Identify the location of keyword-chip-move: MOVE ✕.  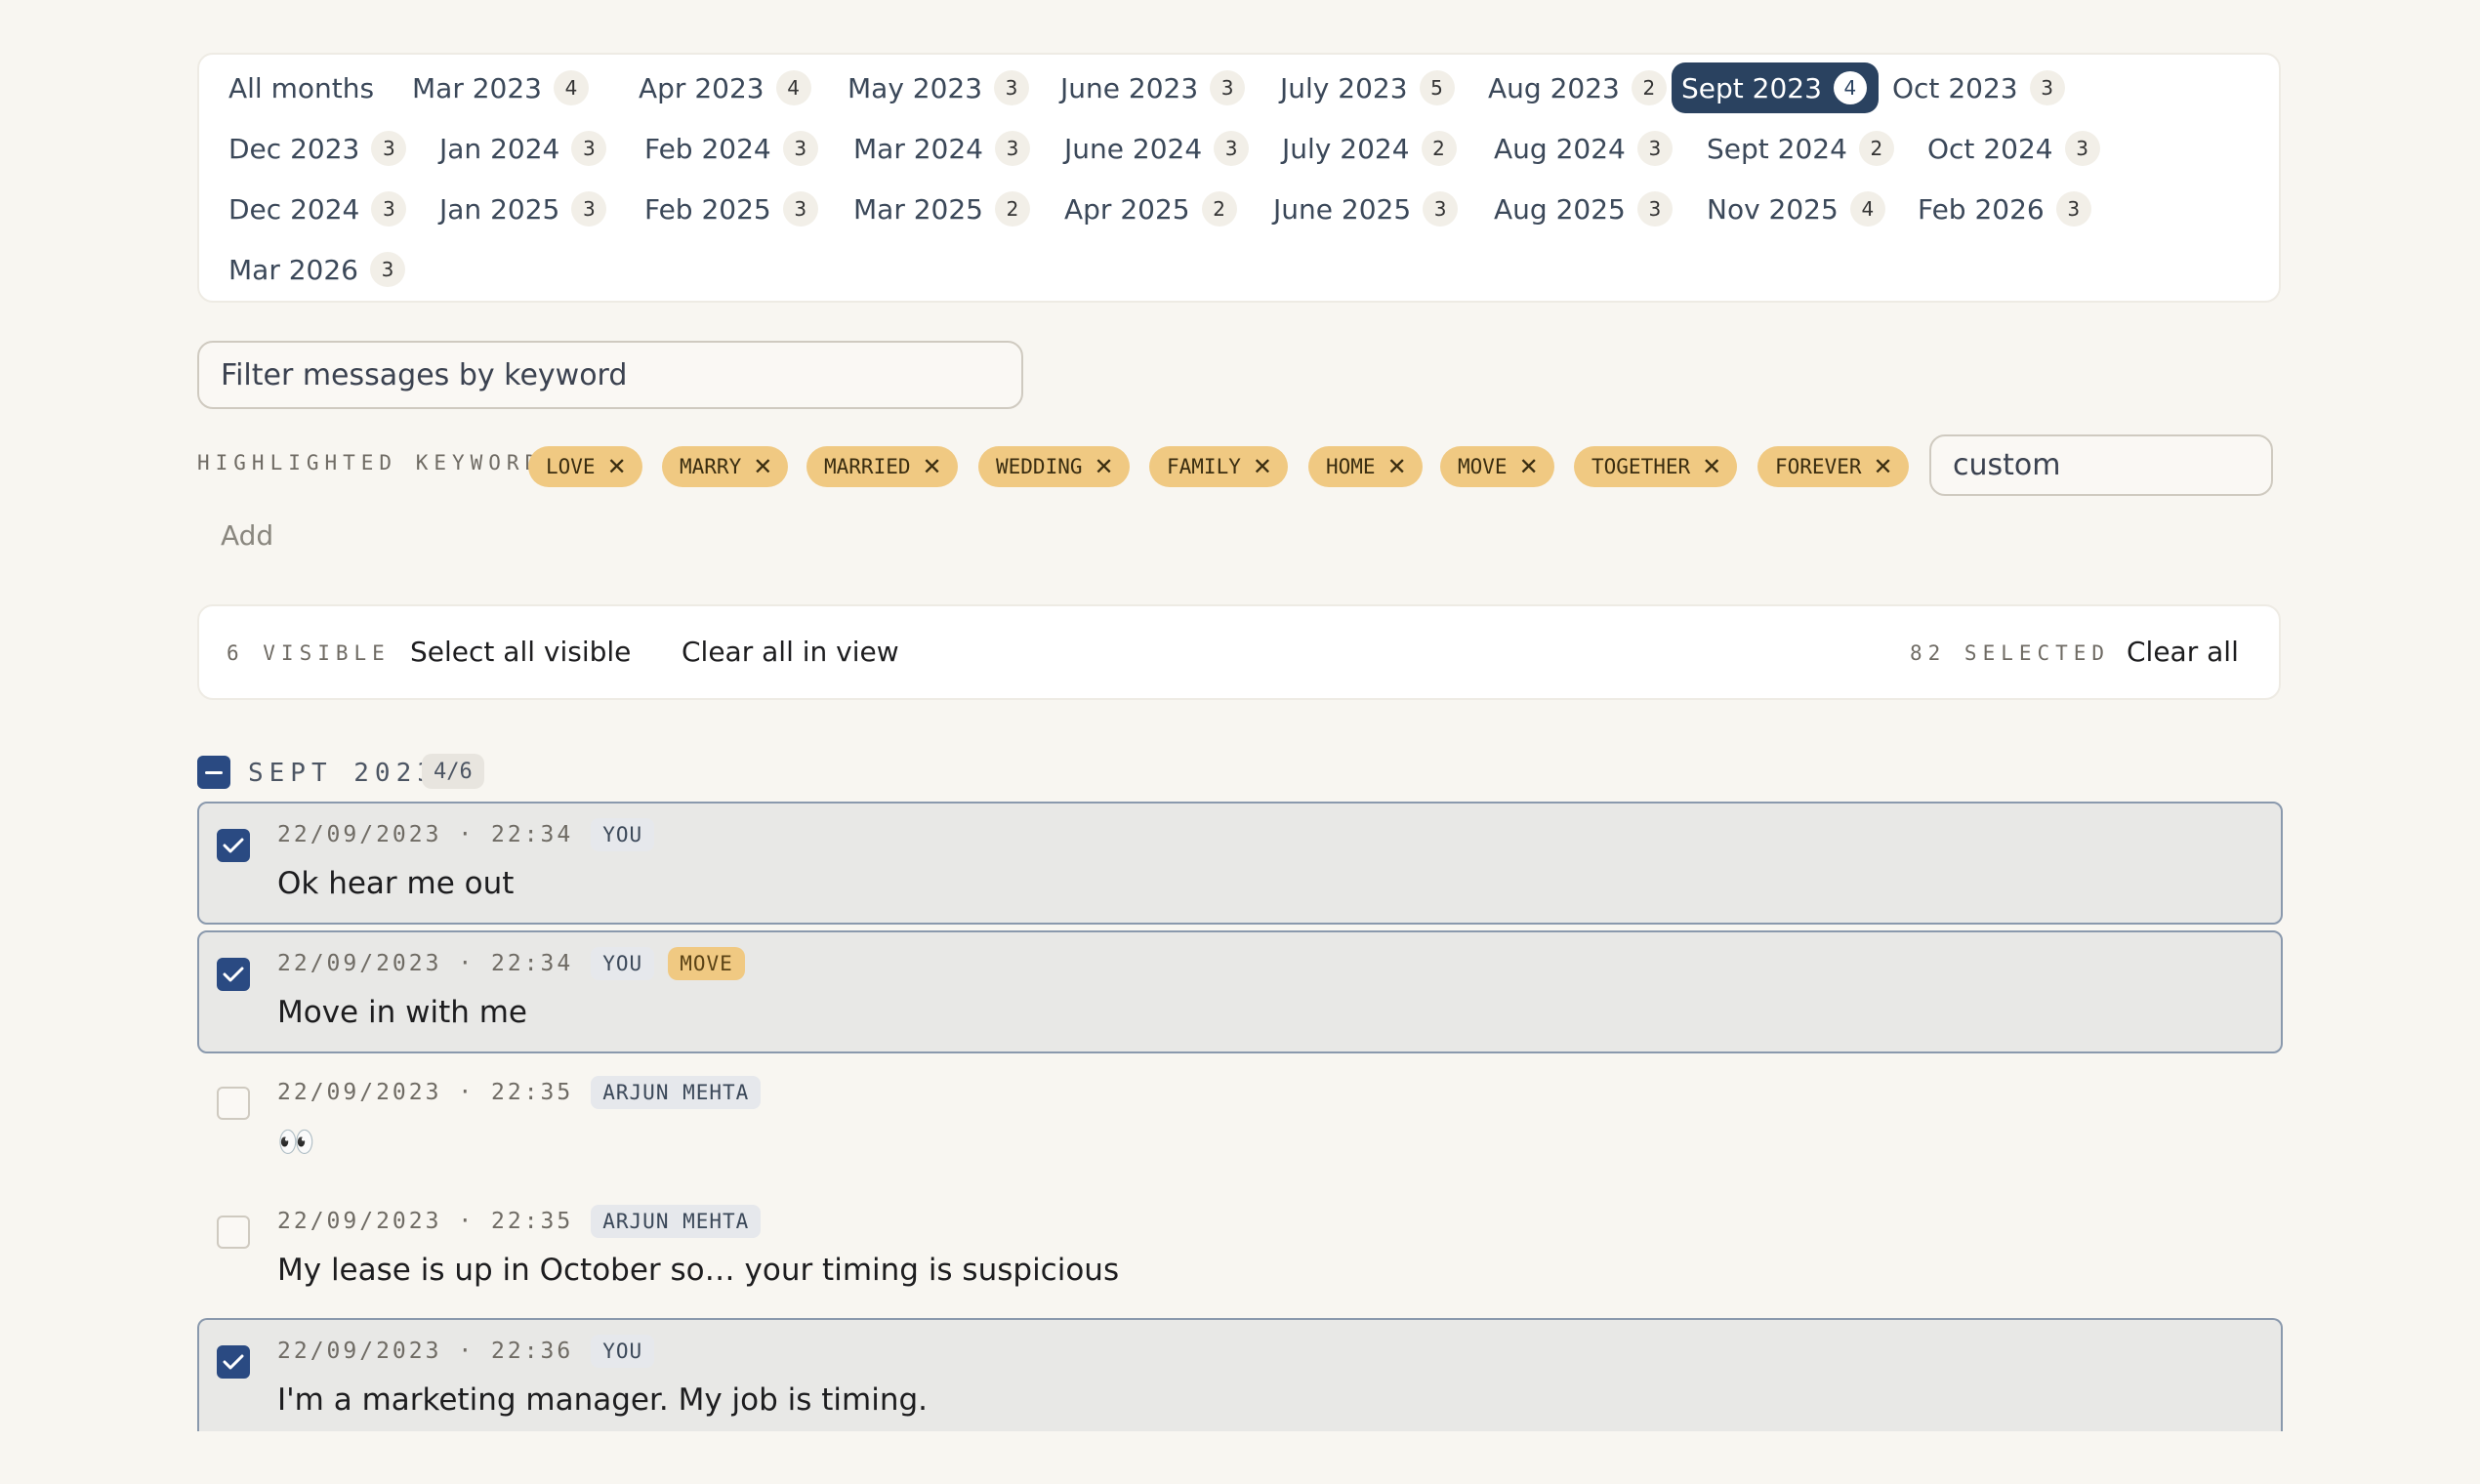
(1497, 467).